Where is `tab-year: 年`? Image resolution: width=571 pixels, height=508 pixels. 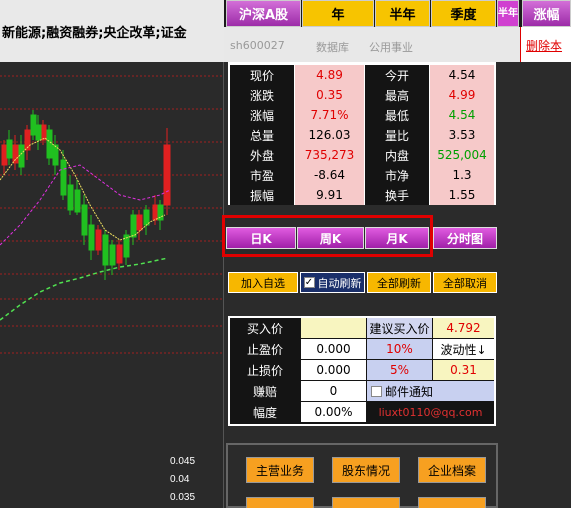
tab-year: 年 is located at coordinates (338, 13).